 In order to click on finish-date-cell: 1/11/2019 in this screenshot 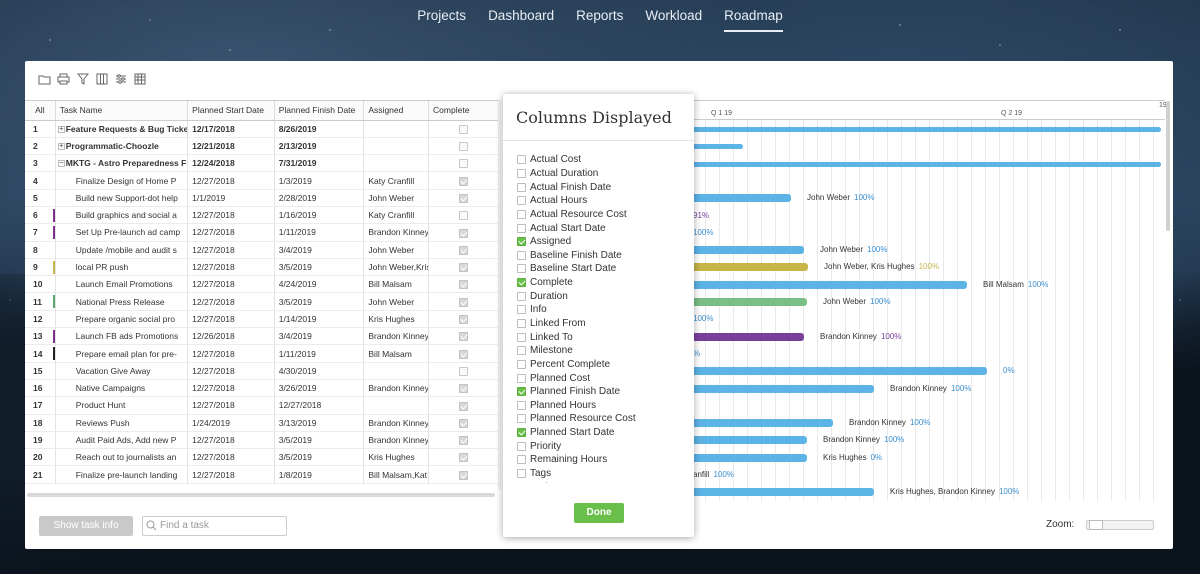, I will do `click(319, 232)`.